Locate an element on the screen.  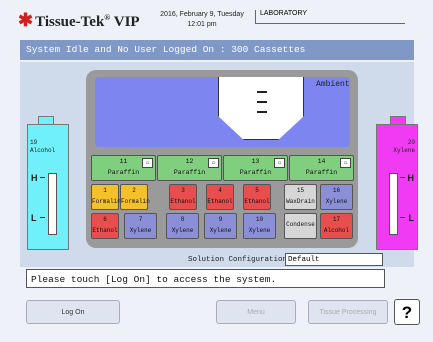
help-button: ? is located at coordinates (407, 312).